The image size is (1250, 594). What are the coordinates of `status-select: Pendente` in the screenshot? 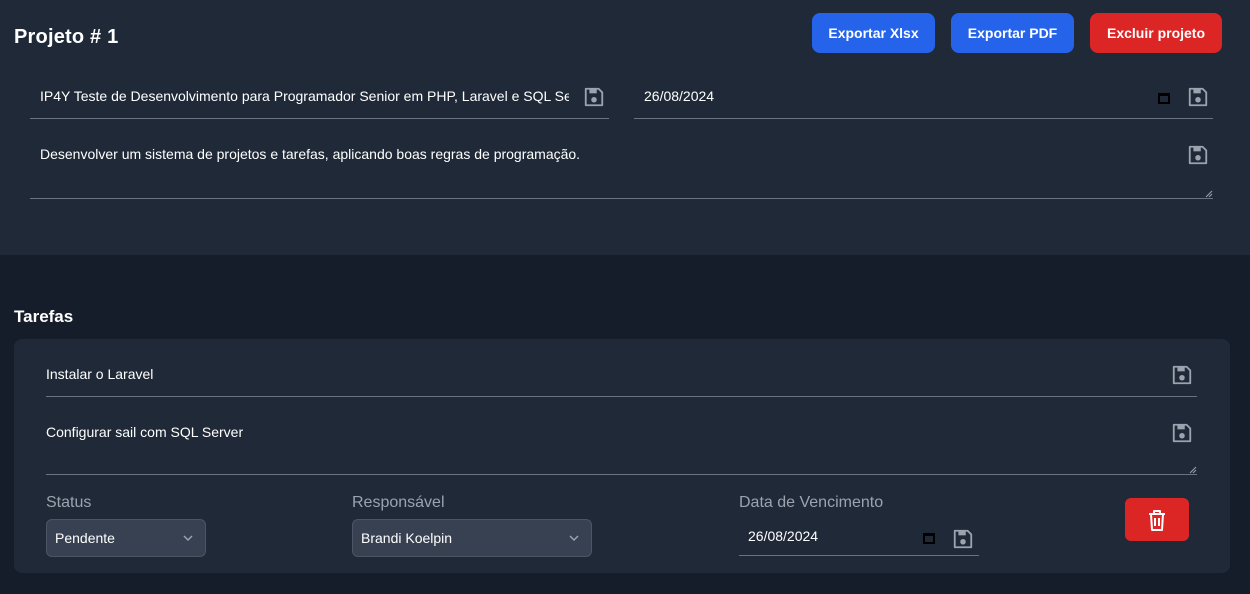 It's located at (126, 538).